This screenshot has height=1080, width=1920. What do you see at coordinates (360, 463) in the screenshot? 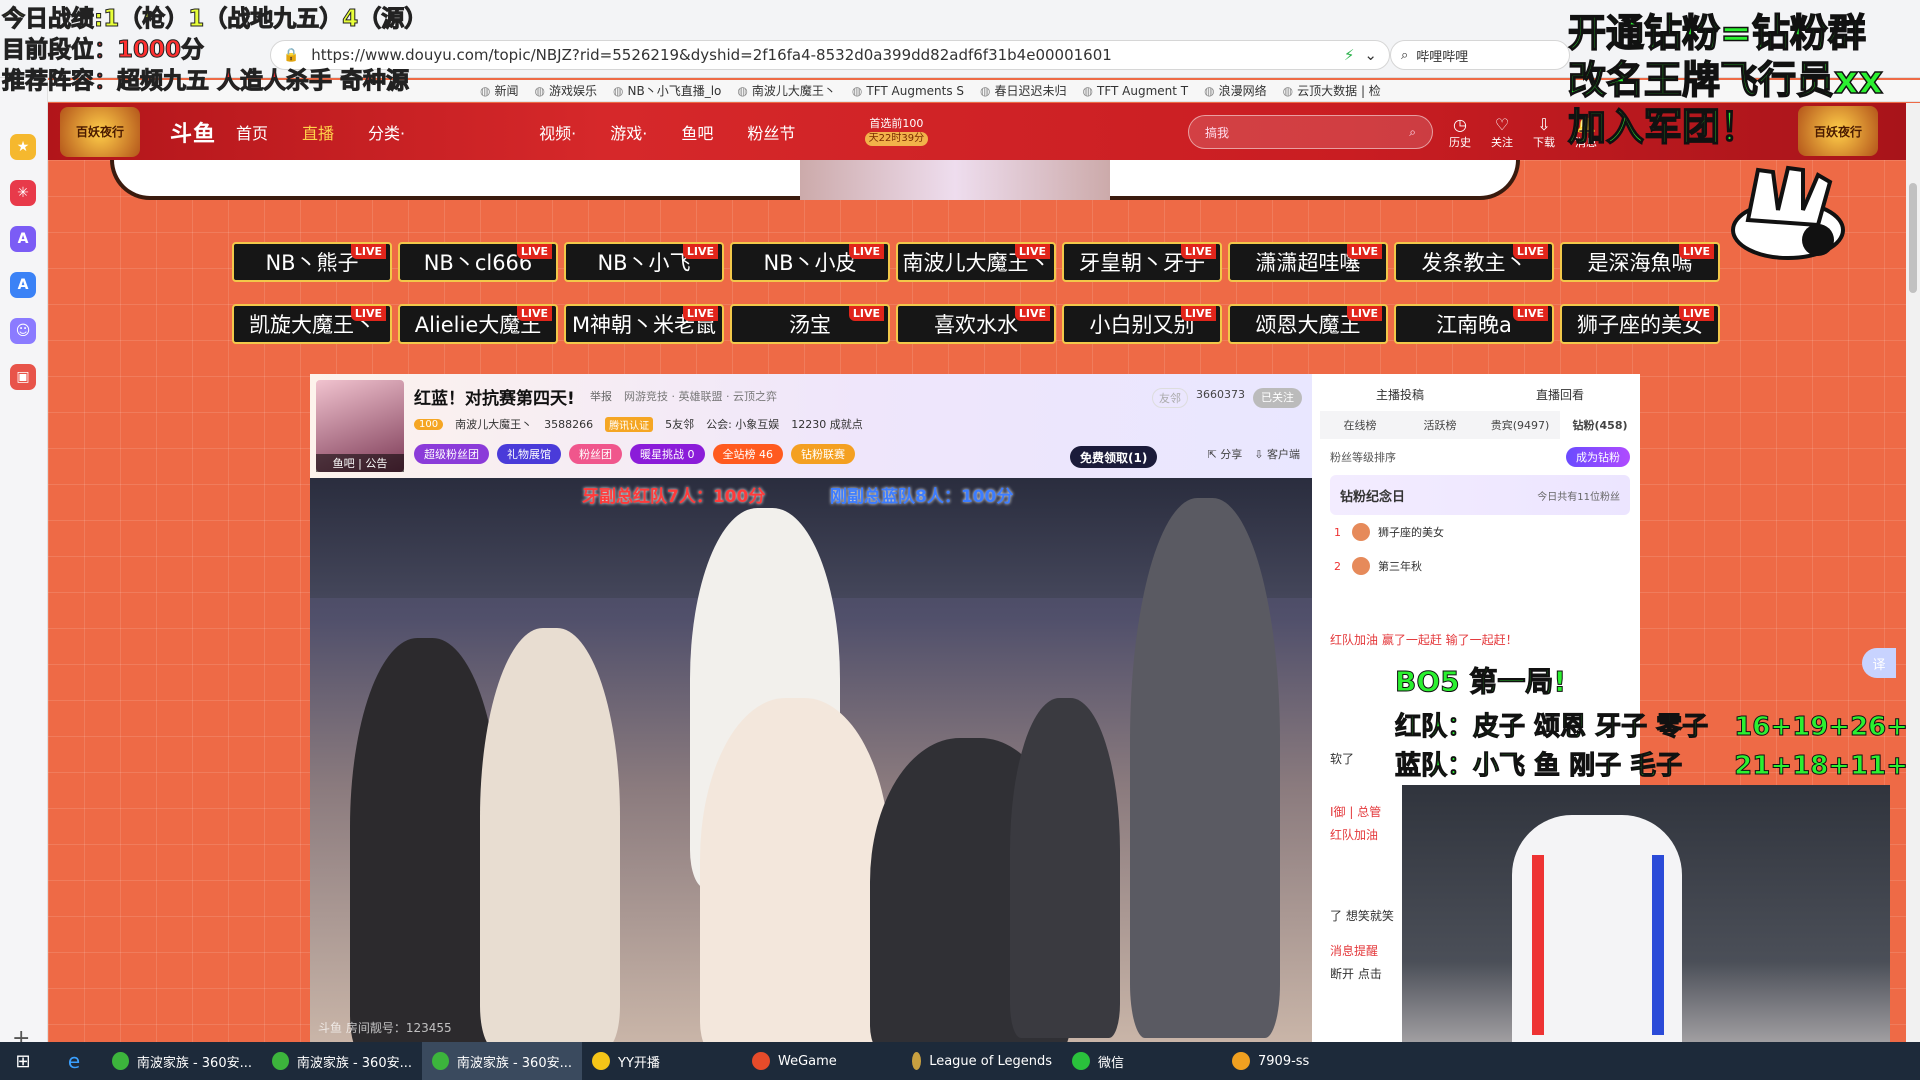
I see `avatar-footer: 鱼吧 | 公告` at bounding box center [360, 463].